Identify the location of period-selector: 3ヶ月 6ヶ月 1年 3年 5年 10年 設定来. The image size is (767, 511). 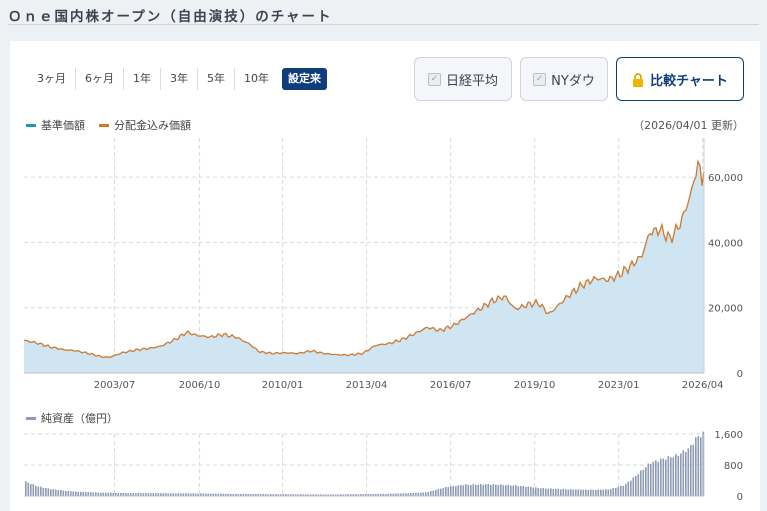
(177, 79).